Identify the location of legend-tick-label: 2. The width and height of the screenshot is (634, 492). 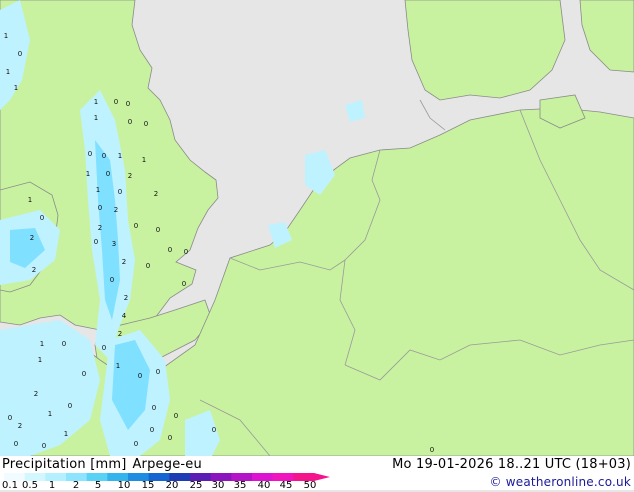
(76, 485).